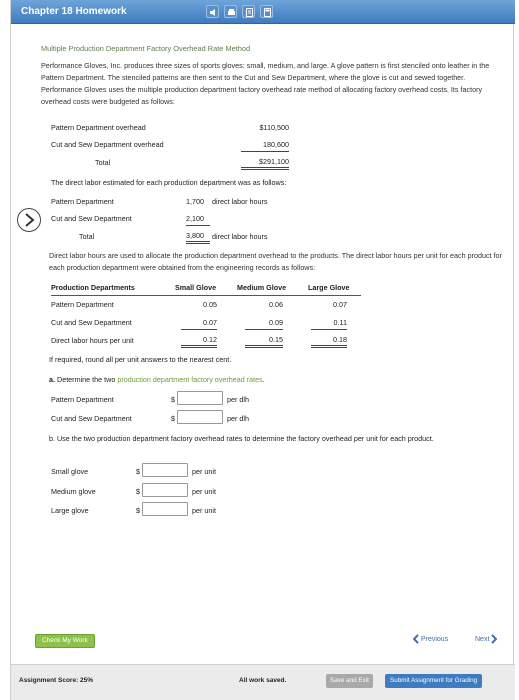 The height and width of the screenshot is (700, 519). What do you see at coordinates (415, 639) in the screenshot?
I see `chevron-left-icon` at bounding box center [415, 639].